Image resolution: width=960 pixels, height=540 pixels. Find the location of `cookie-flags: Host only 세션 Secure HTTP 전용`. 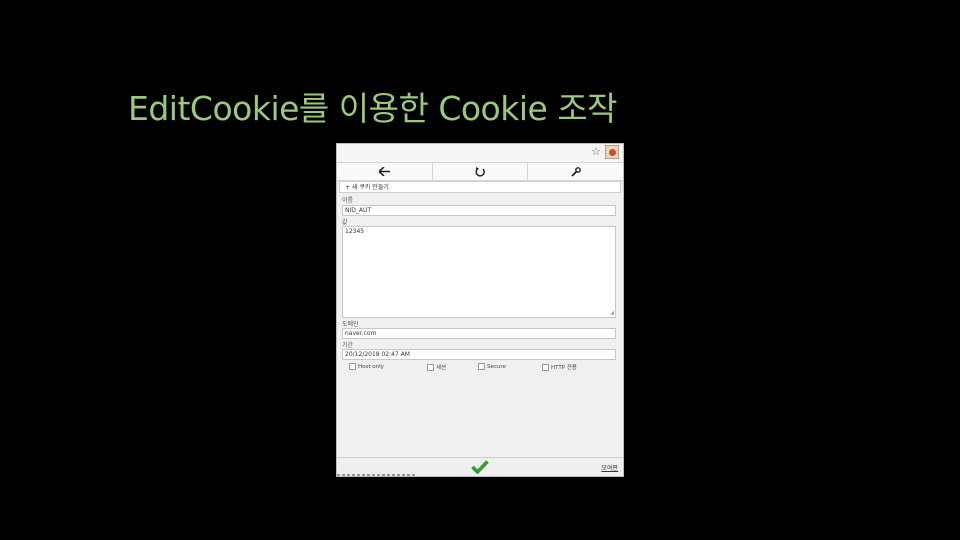

cookie-flags: Host only 세션 Secure HTTP 전용 is located at coordinates (480, 368).